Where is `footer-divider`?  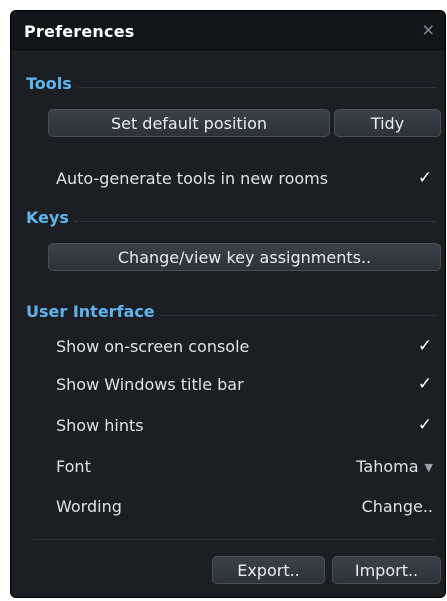 footer-divider is located at coordinates (234, 539).